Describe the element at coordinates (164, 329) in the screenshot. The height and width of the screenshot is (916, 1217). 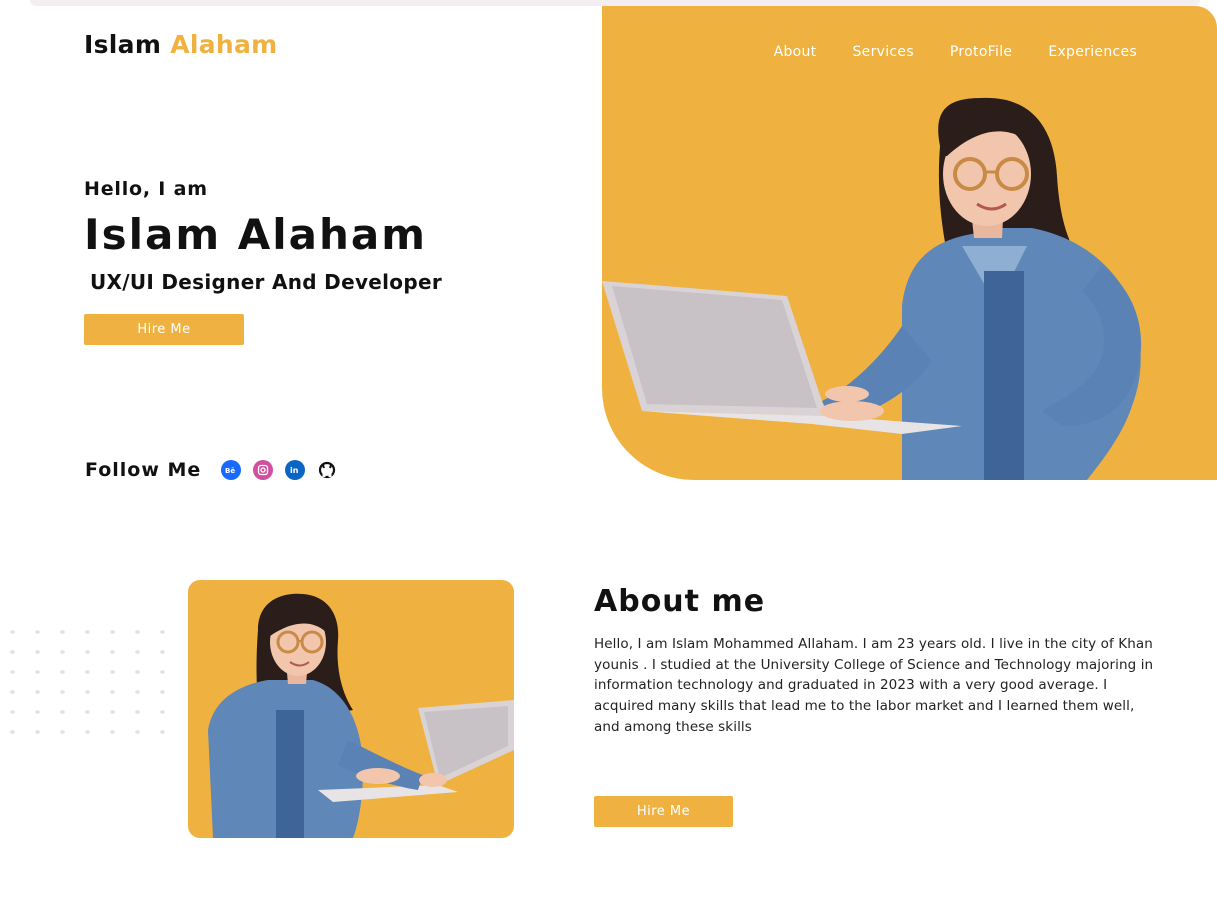
I see `hero-hire-me-button: Hire Me` at that location.